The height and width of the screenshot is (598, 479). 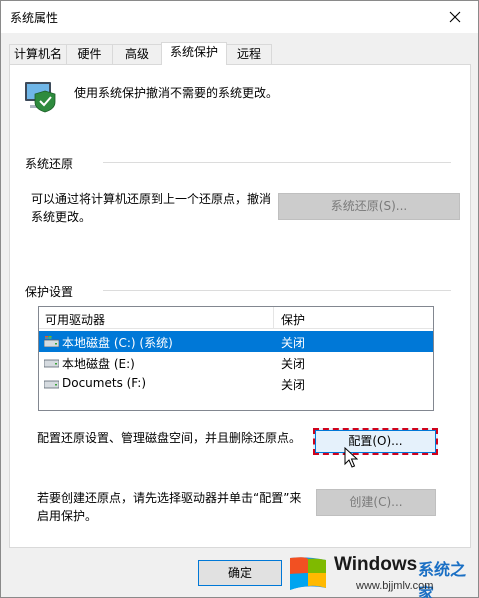 What do you see at coordinates (34, 18) in the screenshot?
I see `window-title: 系统属性` at bounding box center [34, 18].